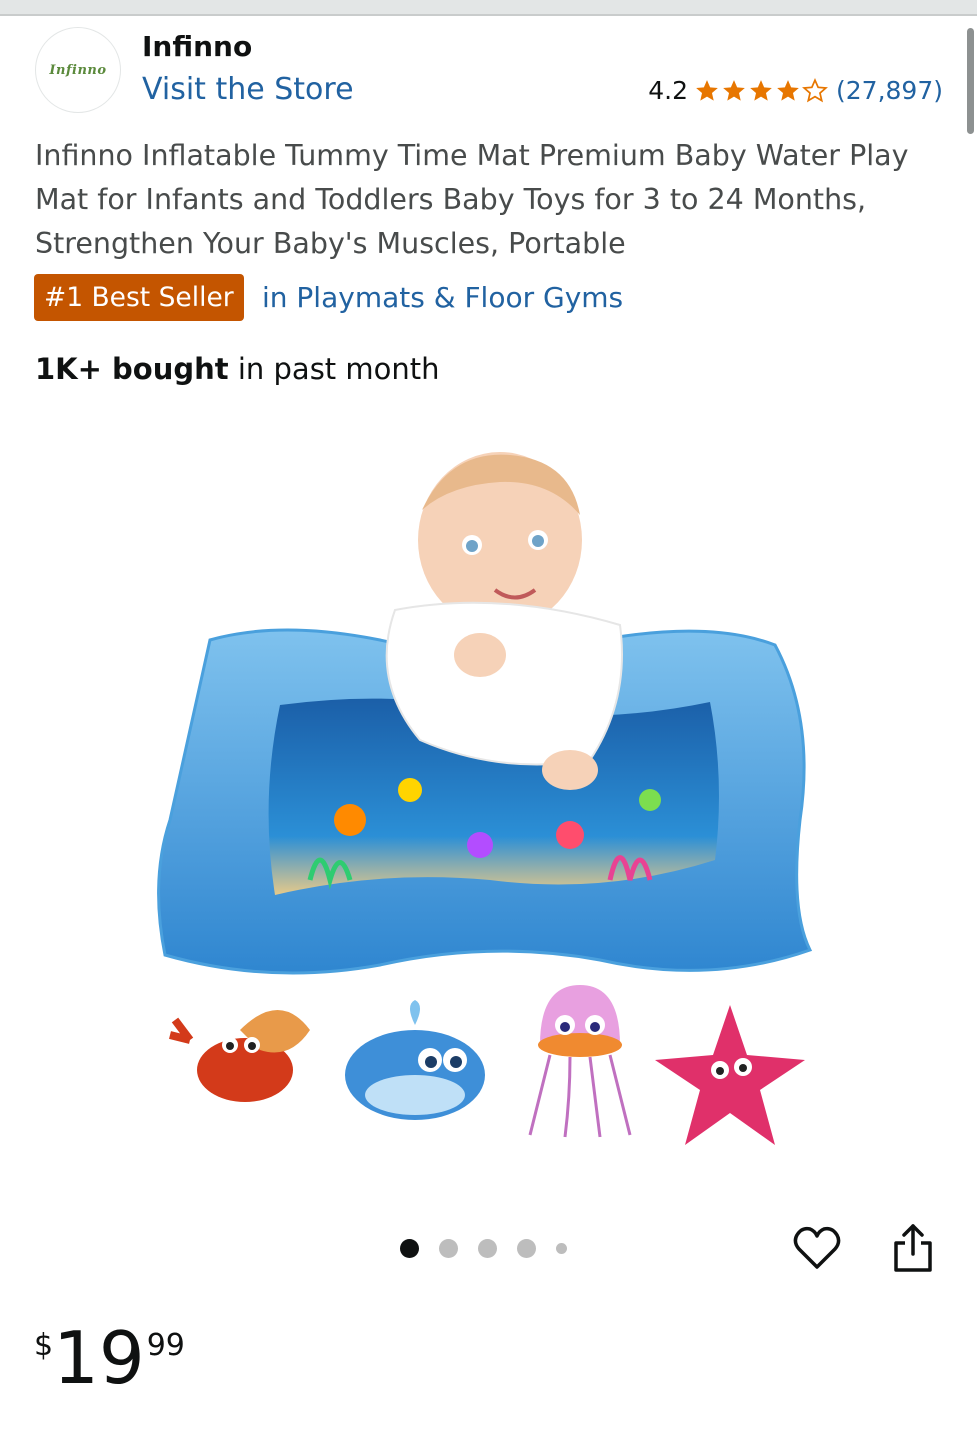  What do you see at coordinates (913, 1248) in the screenshot?
I see `share-icon` at bounding box center [913, 1248].